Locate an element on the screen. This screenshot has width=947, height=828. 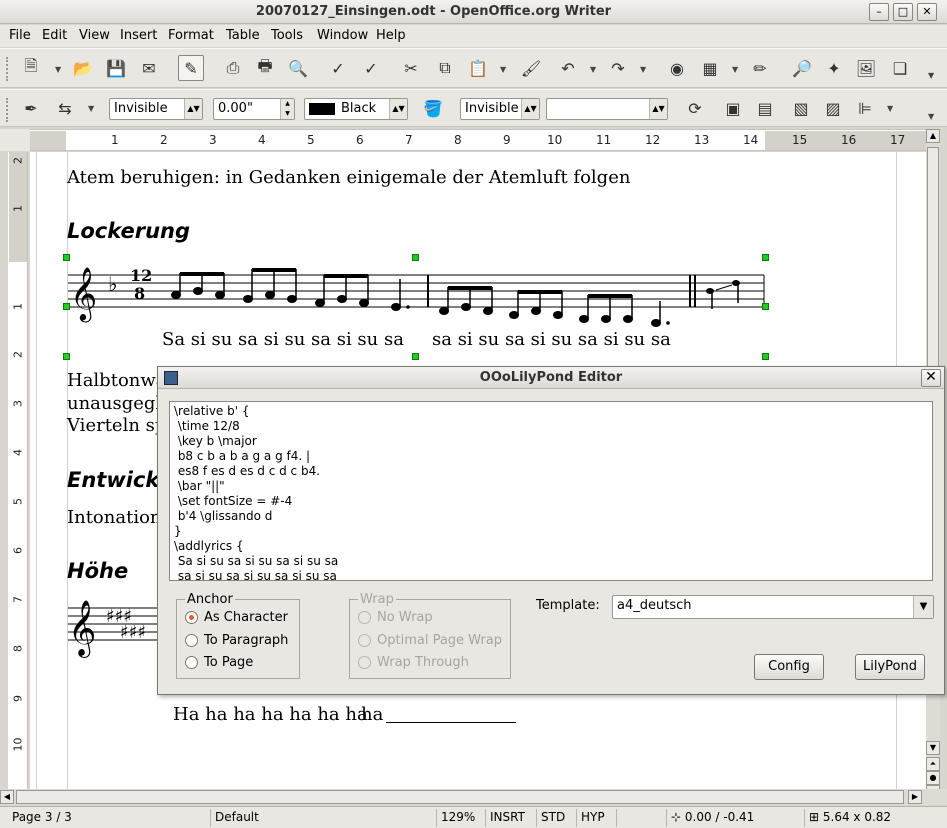
save-icon: 💾 is located at coordinates (116, 68).